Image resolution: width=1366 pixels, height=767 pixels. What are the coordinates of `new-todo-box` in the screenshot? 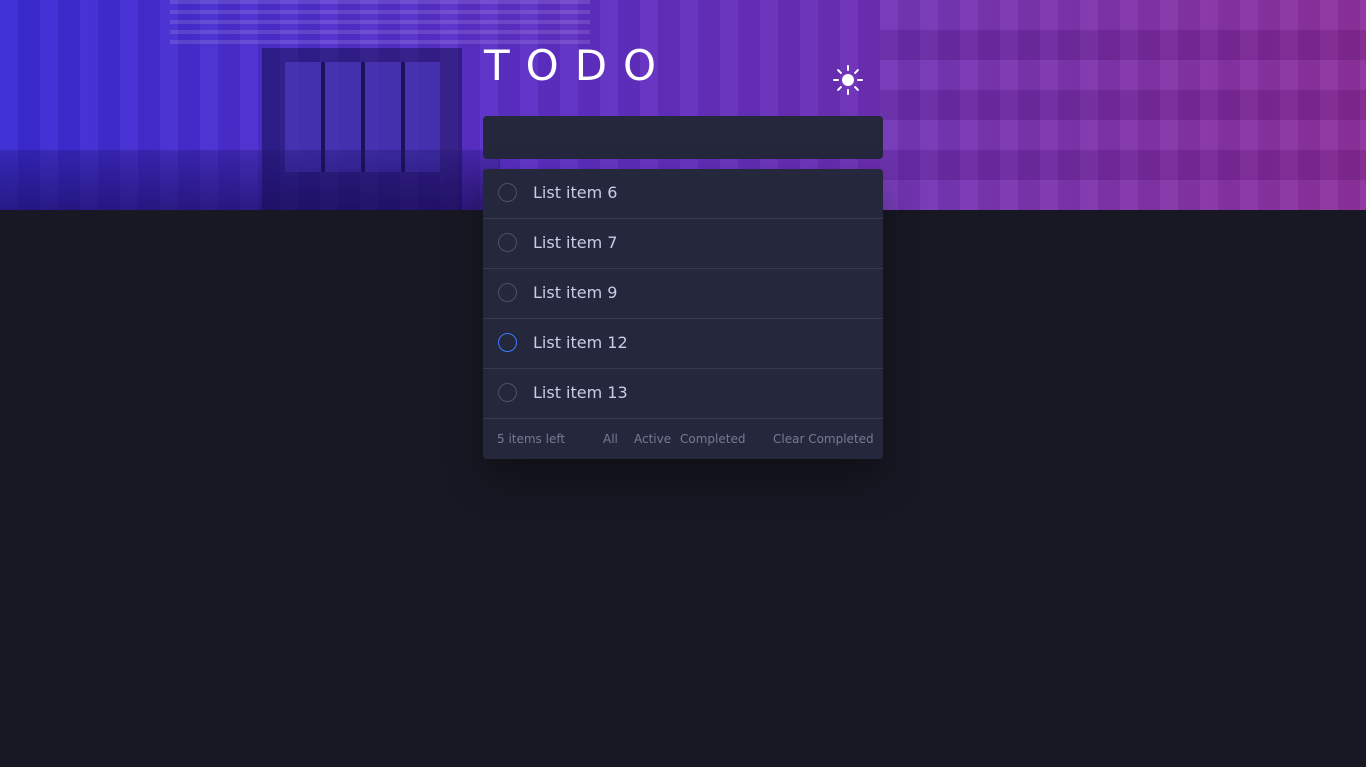 It's located at (683, 137).